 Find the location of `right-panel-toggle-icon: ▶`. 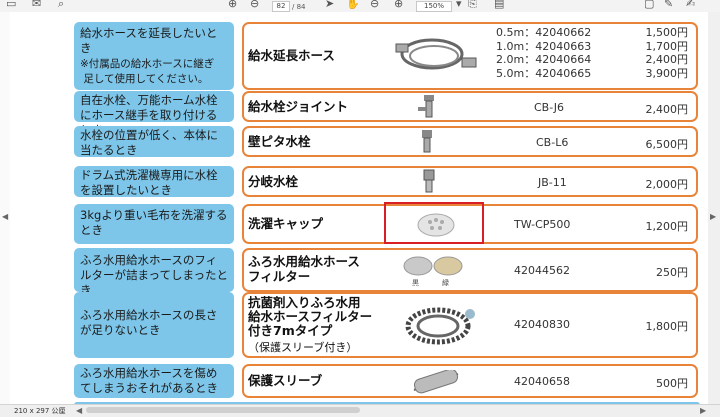

right-panel-toggle-icon: ▶ is located at coordinates (713, 216).